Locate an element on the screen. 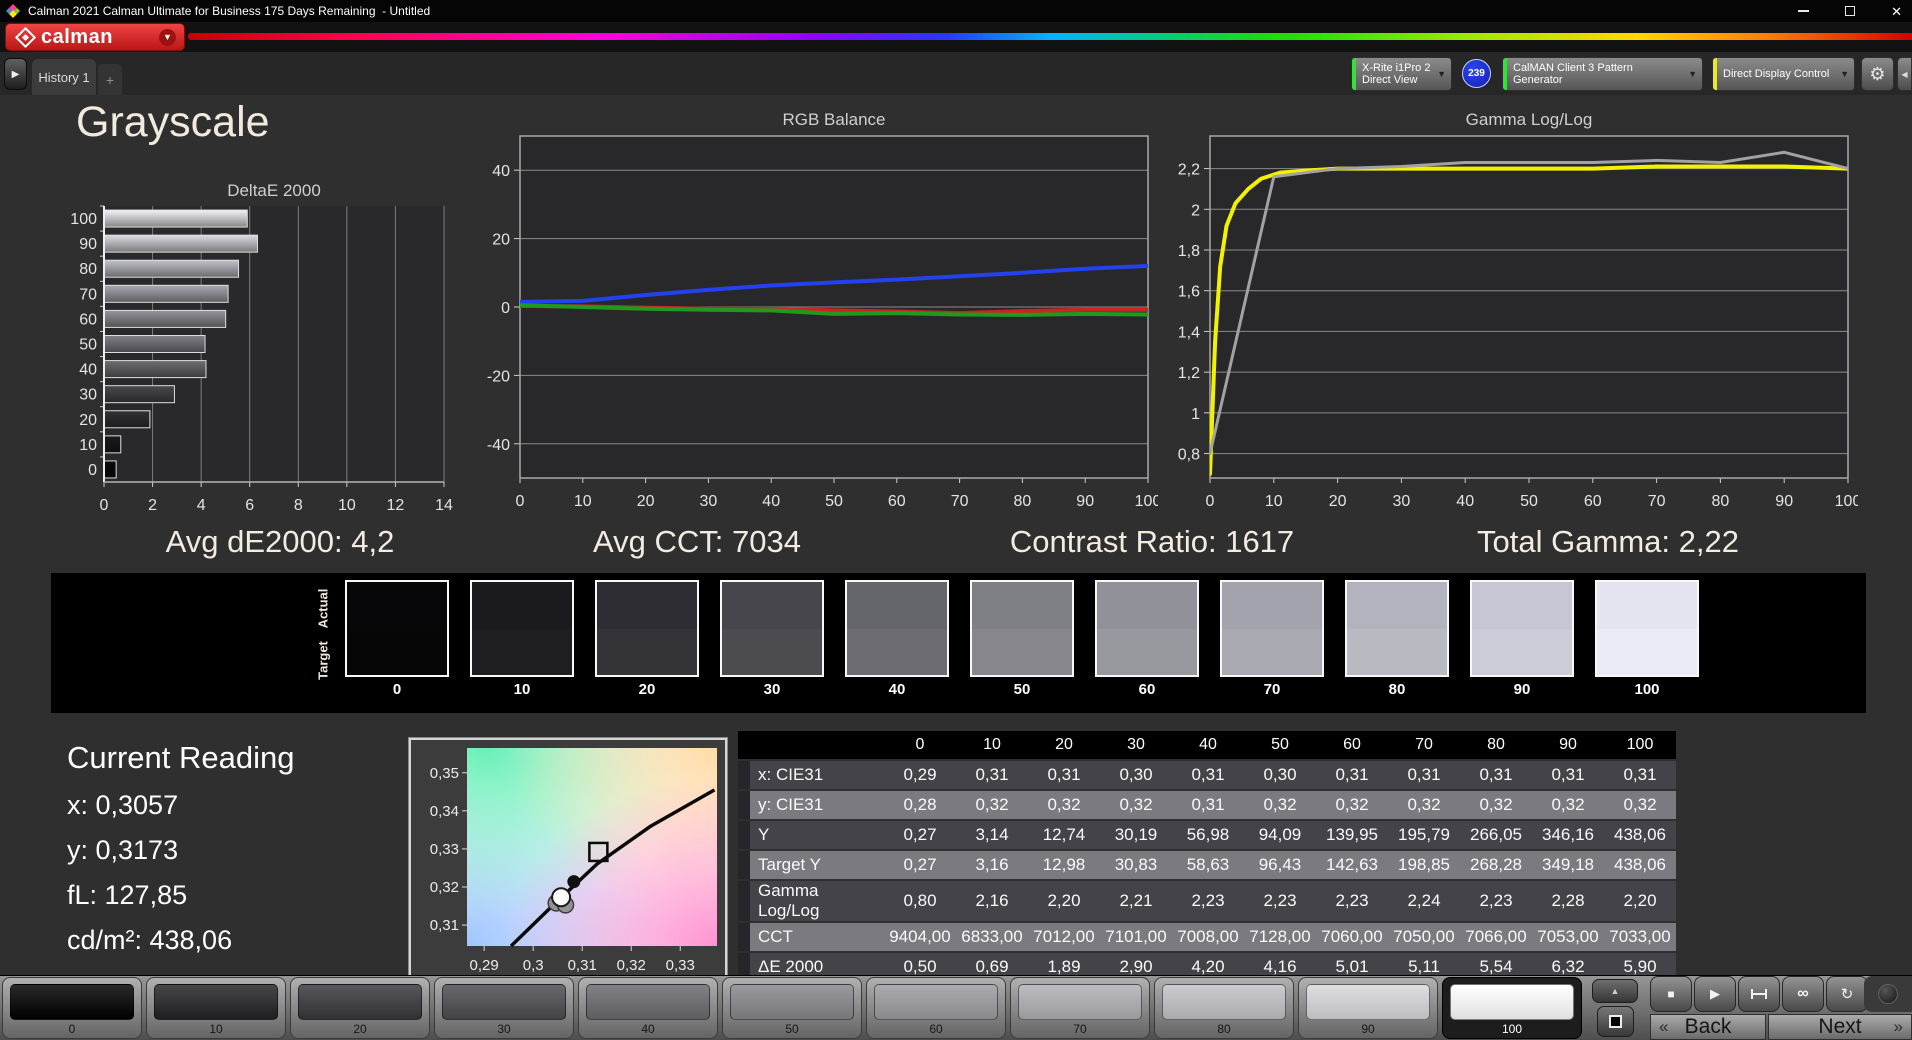  pattern-tile-0: 0 is located at coordinates (72, 1008).